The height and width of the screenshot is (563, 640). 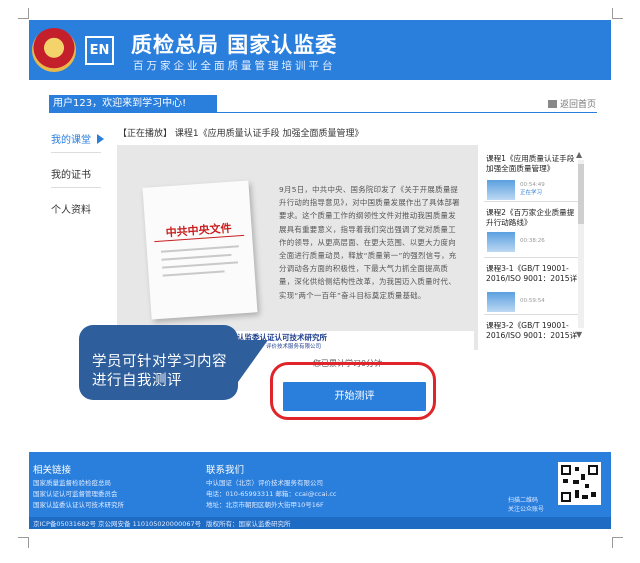 What do you see at coordinates (530, 217) in the screenshot?
I see `playlist-item-title: 课程2《百万家企业质量提升行动路线》` at bounding box center [530, 217].